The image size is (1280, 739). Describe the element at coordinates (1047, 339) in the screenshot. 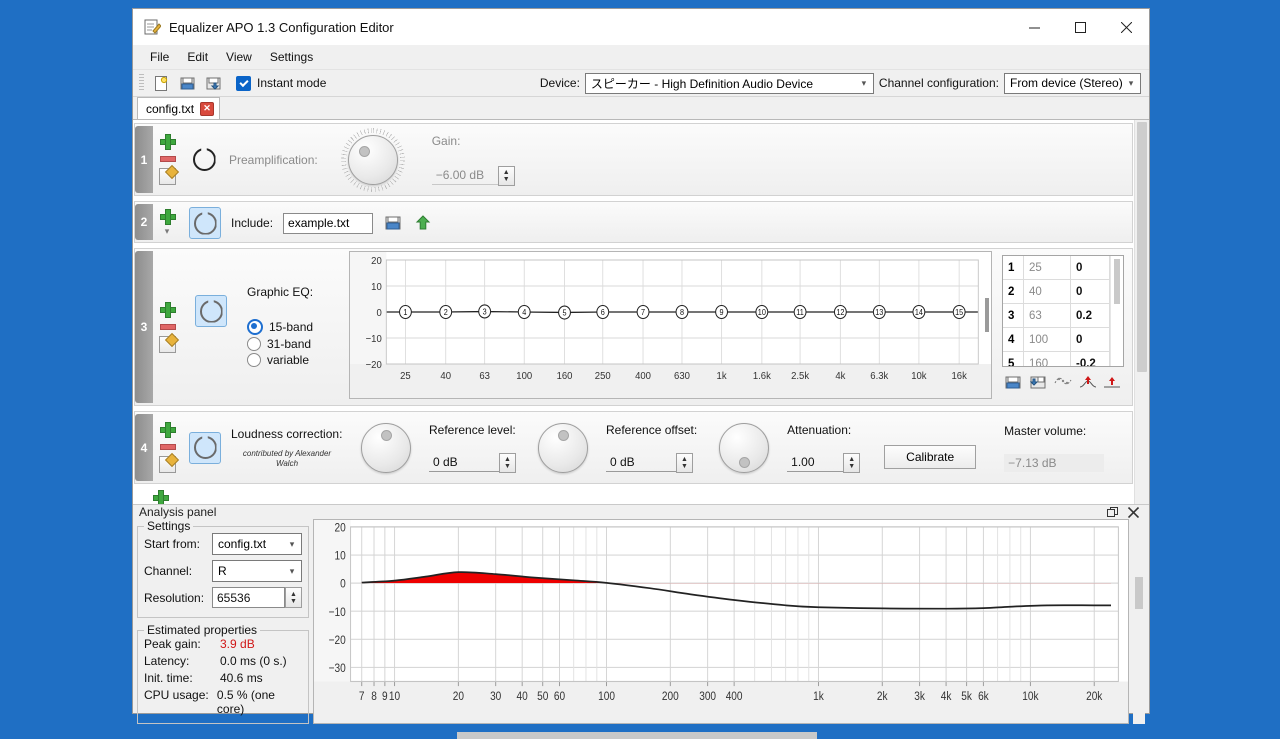

I see `band-frequency: 100` at that location.